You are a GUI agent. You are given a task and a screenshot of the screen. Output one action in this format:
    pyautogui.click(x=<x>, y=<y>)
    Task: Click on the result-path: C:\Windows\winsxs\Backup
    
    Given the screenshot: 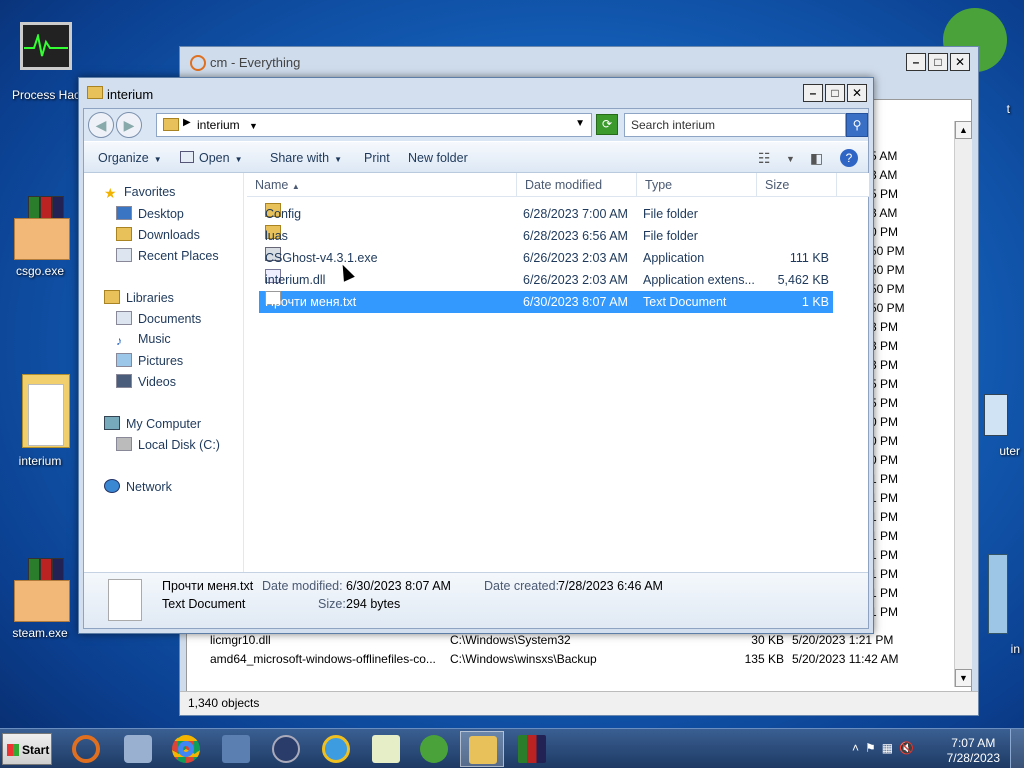 What is the action you would take?
    pyautogui.click(x=523, y=659)
    